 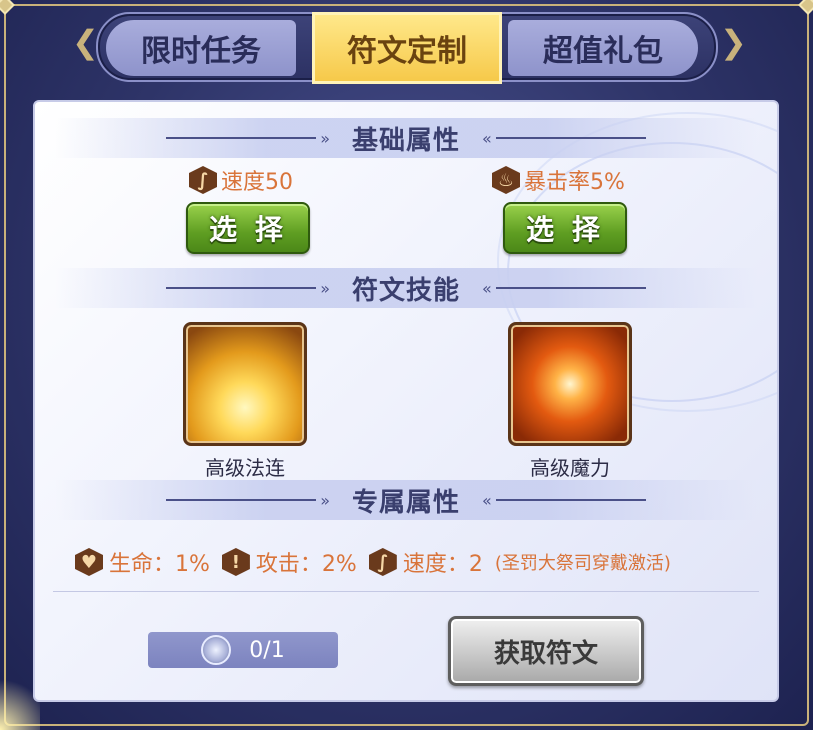 I want to click on basic-attr-speed-label: 速度50, so click(x=257, y=182).